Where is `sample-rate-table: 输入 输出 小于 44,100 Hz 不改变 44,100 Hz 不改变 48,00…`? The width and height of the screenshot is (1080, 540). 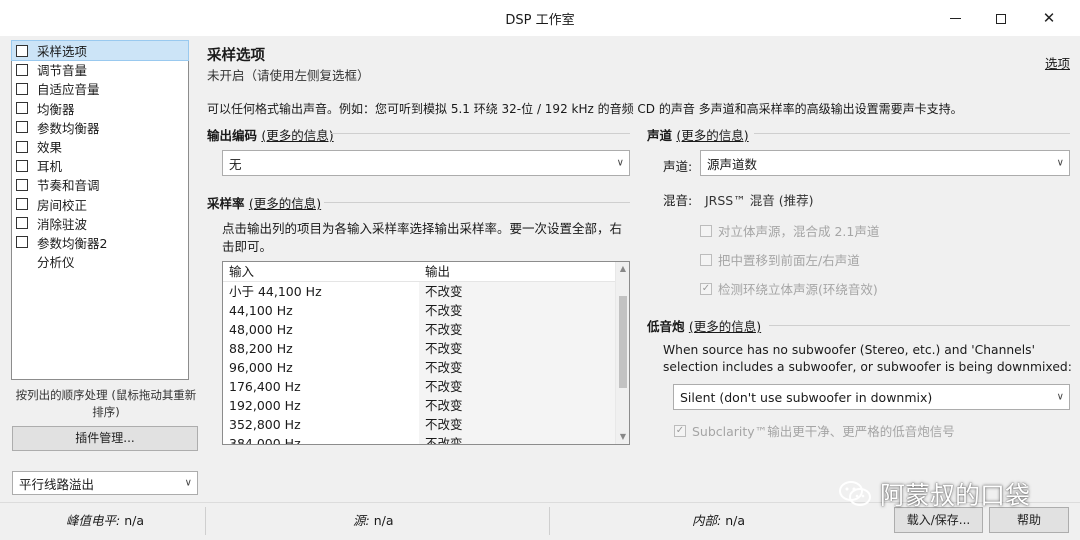
sample-rate-table: 输入 输出 小于 44,100 Hz 不改变 44,100 Hz 不改变 48,00… is located at coordinates (426, 353).